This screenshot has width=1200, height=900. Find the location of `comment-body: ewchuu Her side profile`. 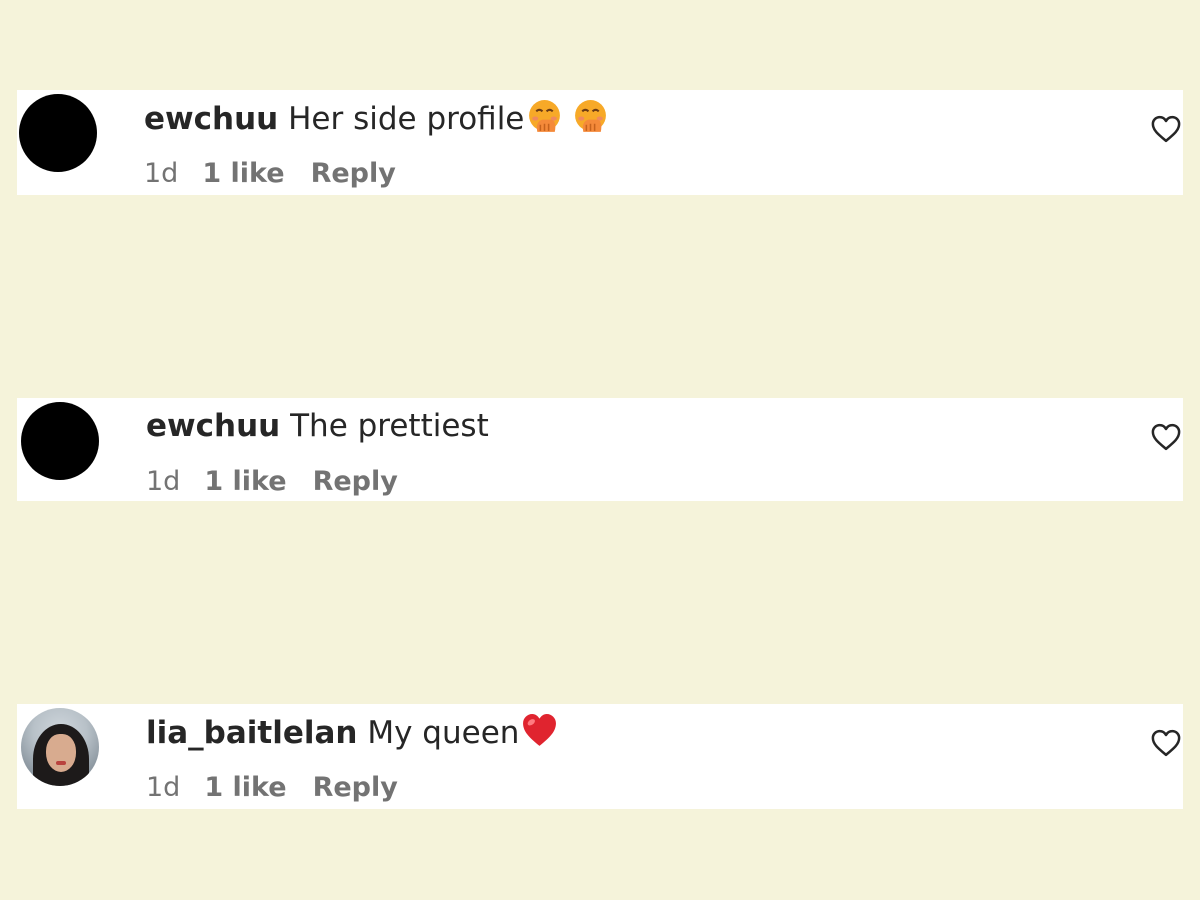

comment-body: ewchuu Her side profile is located at coordinates (376, 118).